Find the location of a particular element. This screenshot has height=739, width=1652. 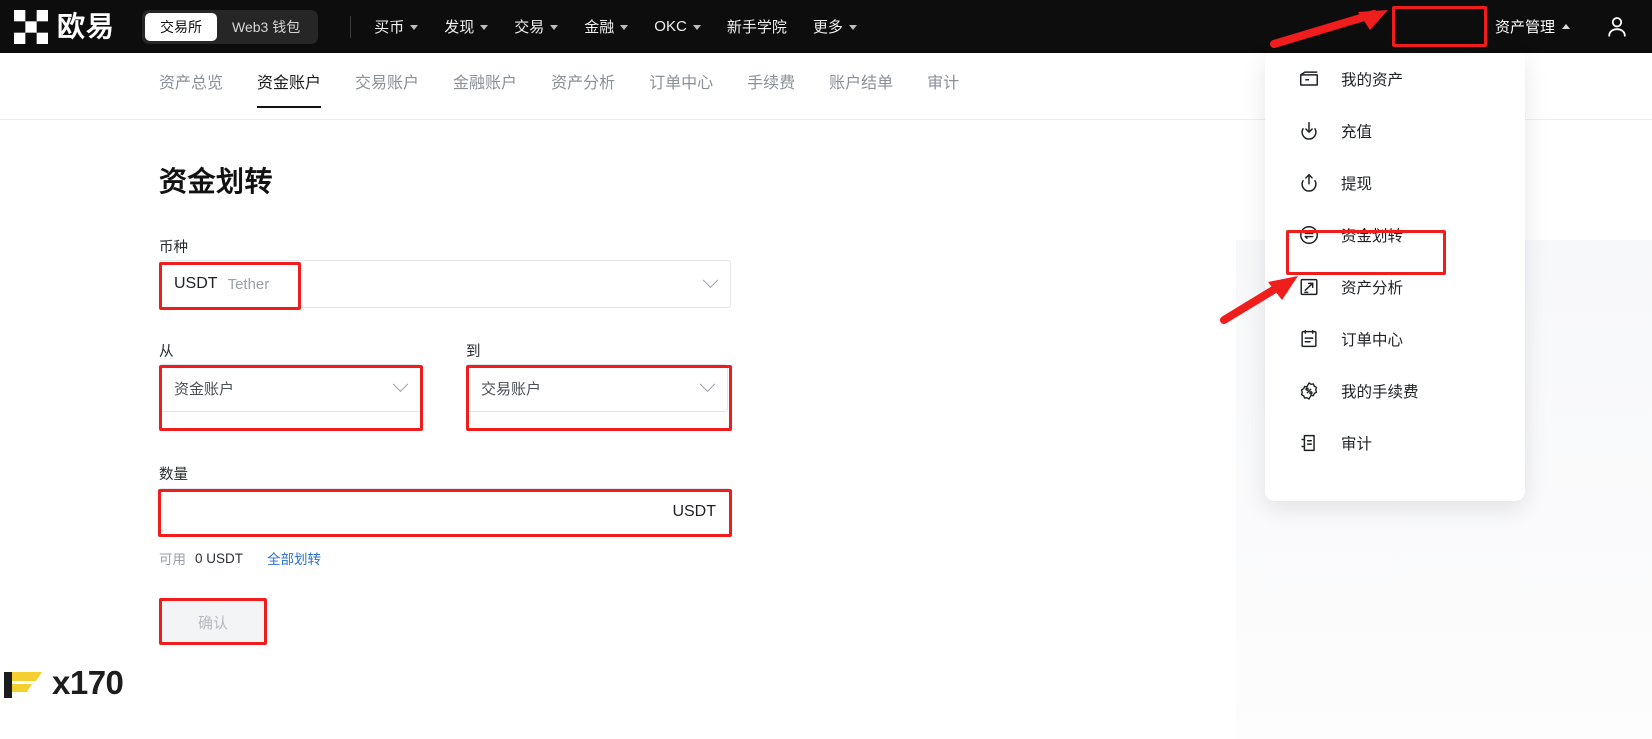

withdraw-icon is located at coordinates (1309, 183).